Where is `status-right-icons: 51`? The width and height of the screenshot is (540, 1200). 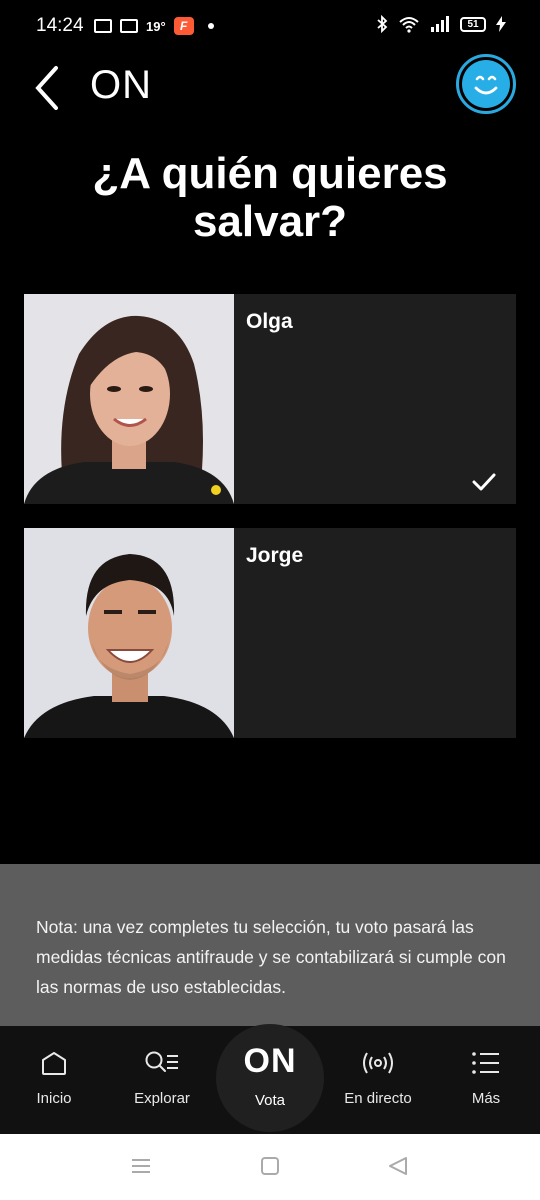
status-right-icons: 51 is located at coordinates (441, 24).